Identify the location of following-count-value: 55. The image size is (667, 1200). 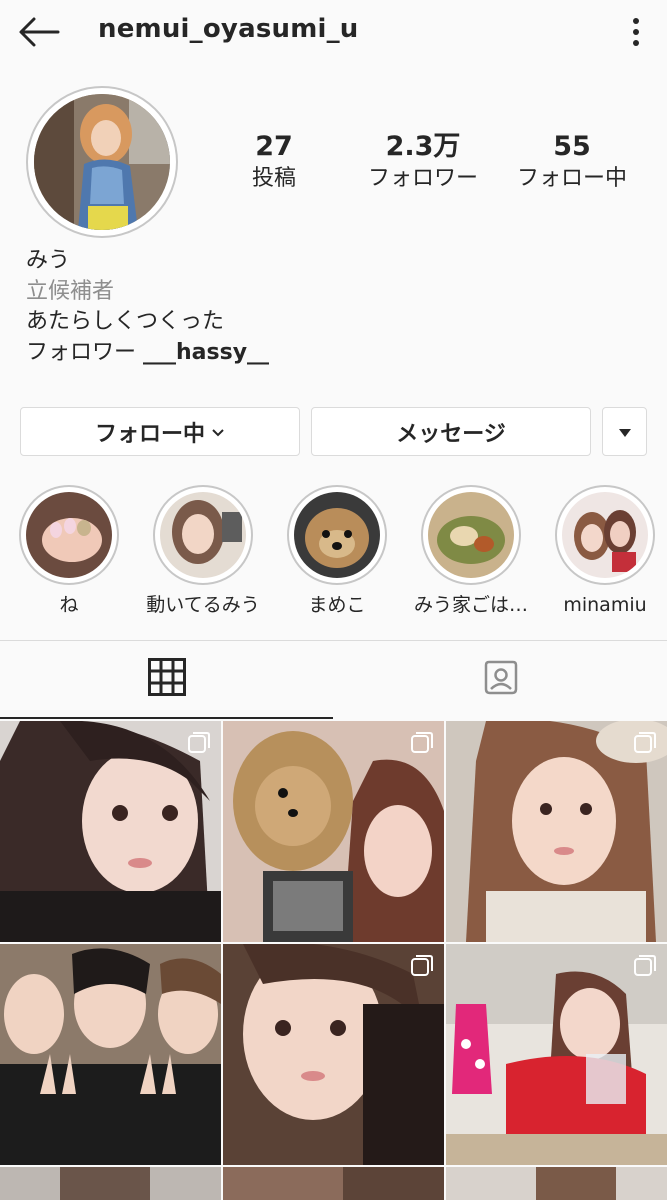
(572, 146).